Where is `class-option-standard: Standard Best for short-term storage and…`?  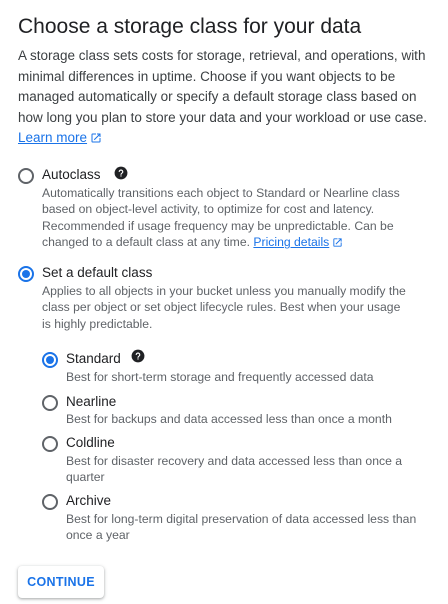 class-option-standard: Standard Best for short-term storage and… is located at coordinates (236, 367).